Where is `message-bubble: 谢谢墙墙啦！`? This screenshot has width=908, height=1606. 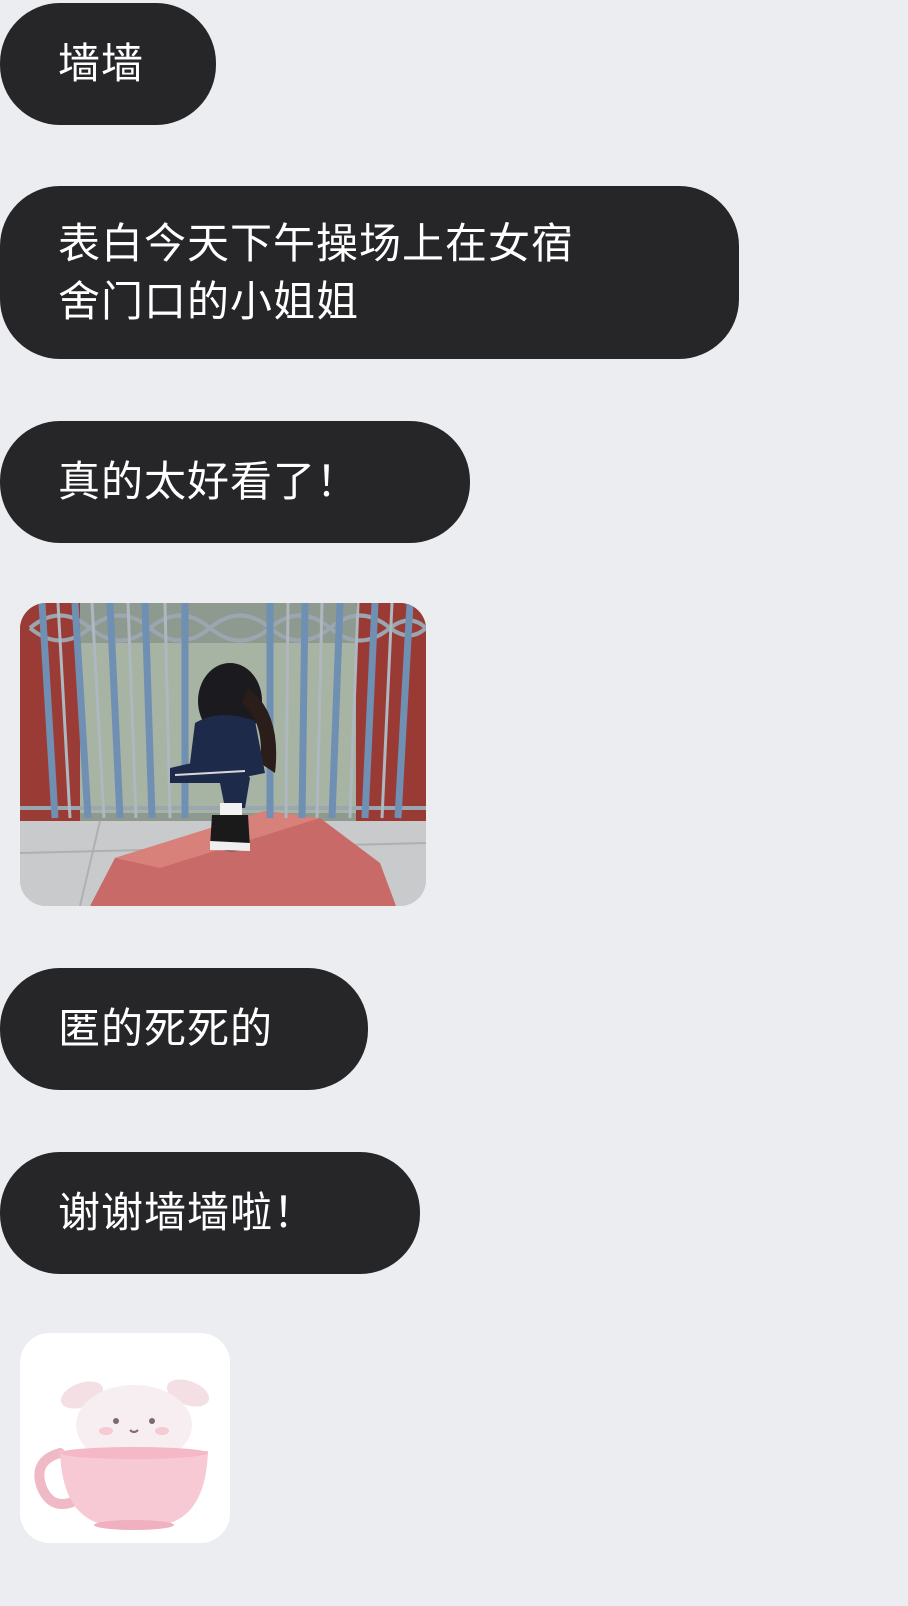
message-bubble: 谢谢墙墙啦！ is located at coordinates (210, 1213).